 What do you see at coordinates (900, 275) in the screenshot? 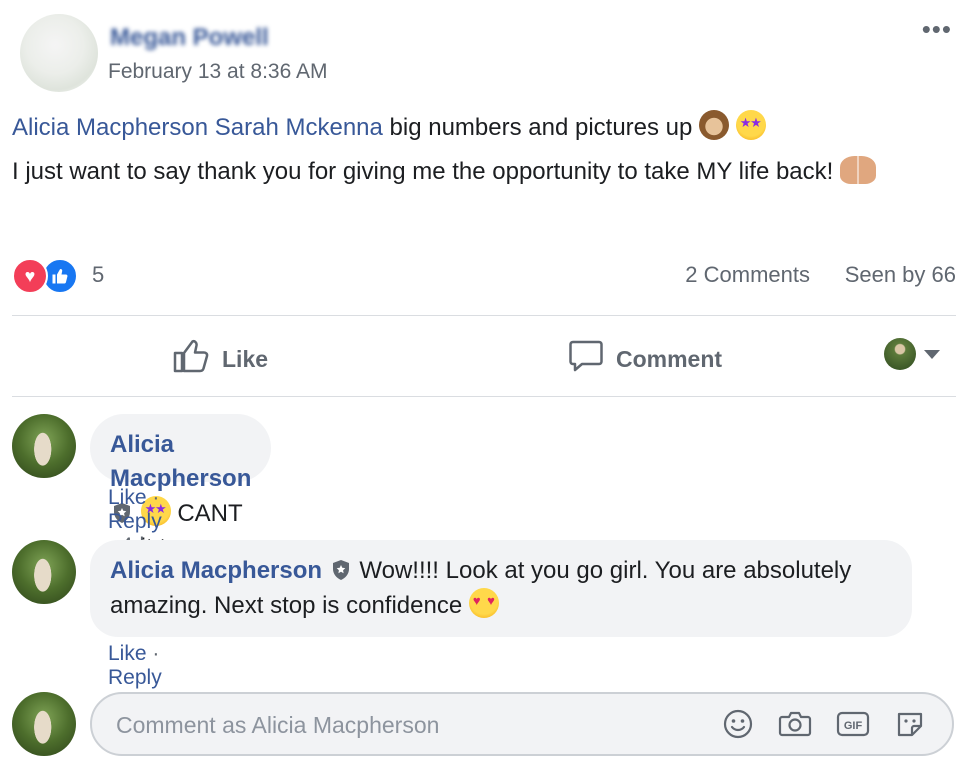
I see `seen-by-count: Seen by 66` at bounding box center [900, 275].